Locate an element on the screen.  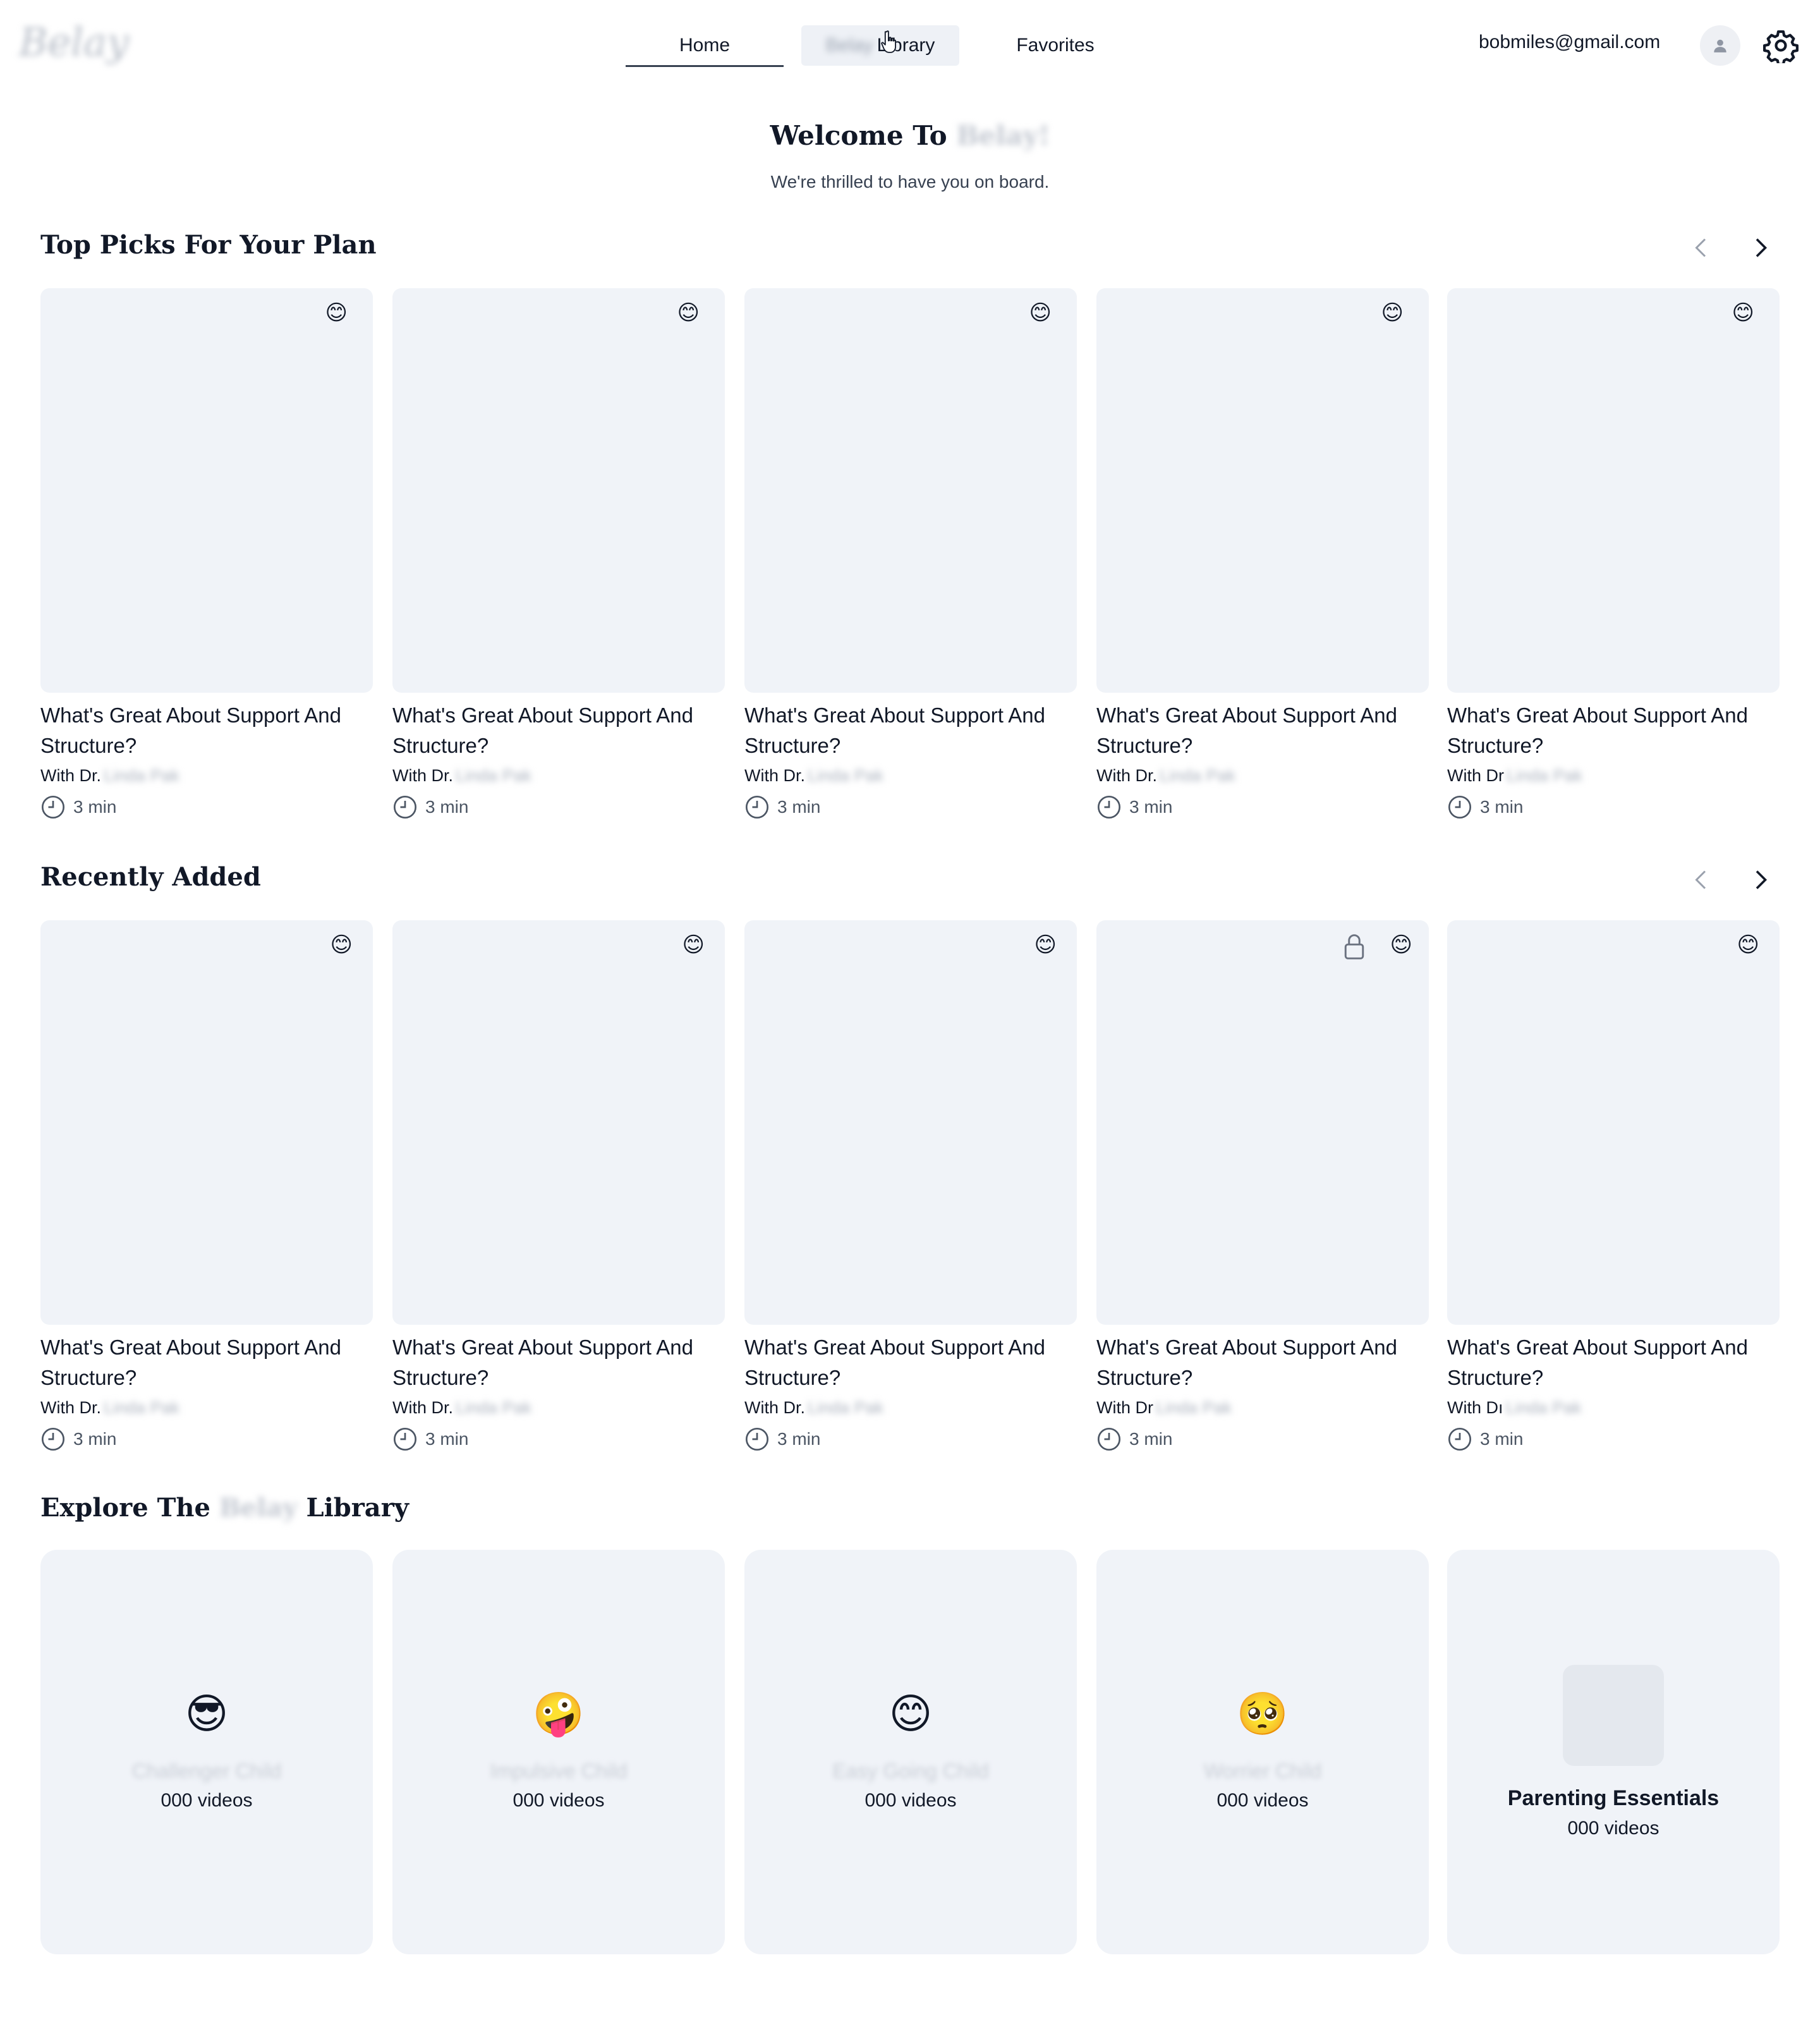
category-video-count: 000 videos is located at coordinates (1613, 1828).